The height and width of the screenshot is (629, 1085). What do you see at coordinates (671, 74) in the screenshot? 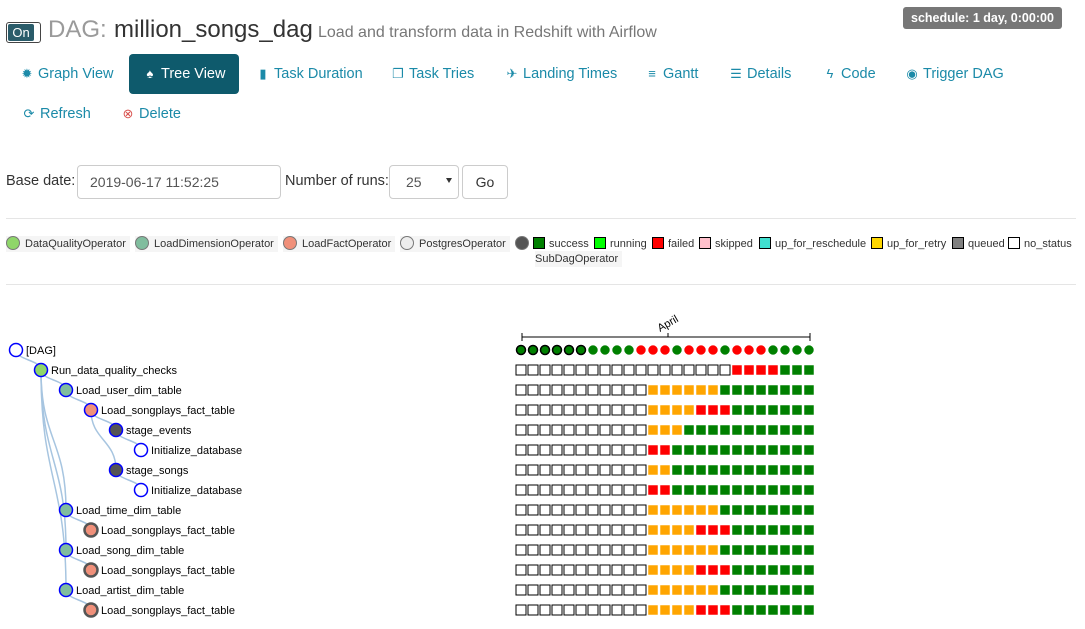
I see `tab-gantt: ≡ Gantt` at bounding box center [671, 74].